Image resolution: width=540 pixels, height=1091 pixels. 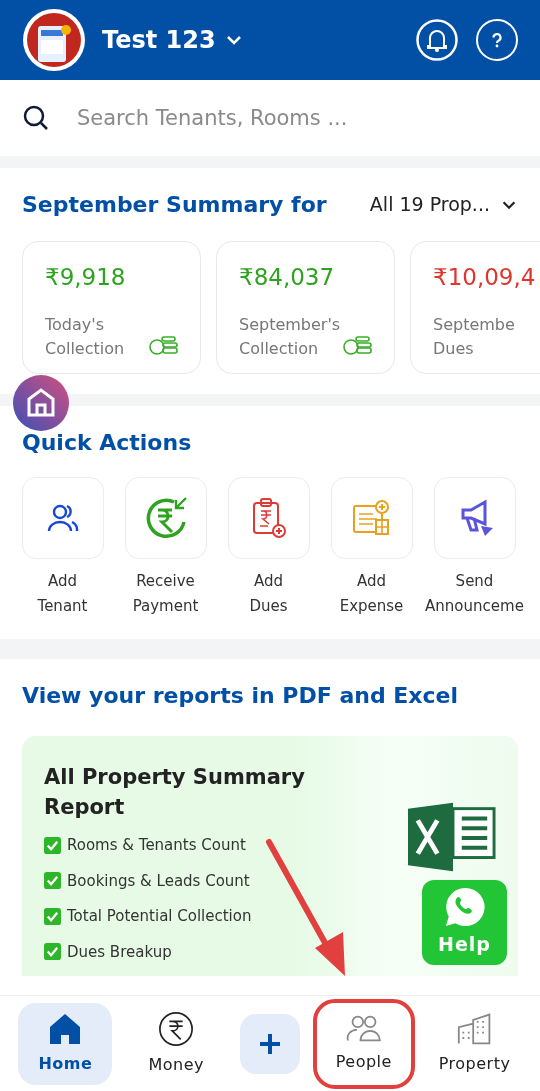 I want to click on section-title: September Summary for, so click(x=175, y=205).